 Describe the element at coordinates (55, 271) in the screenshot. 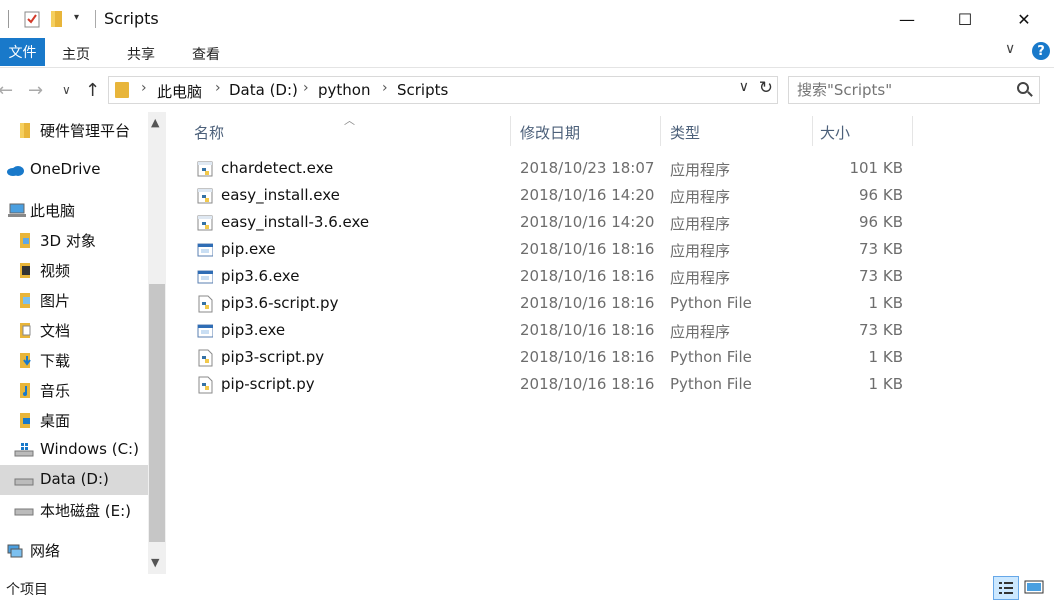

I see `sidebar-item-label: 视频` at that location.